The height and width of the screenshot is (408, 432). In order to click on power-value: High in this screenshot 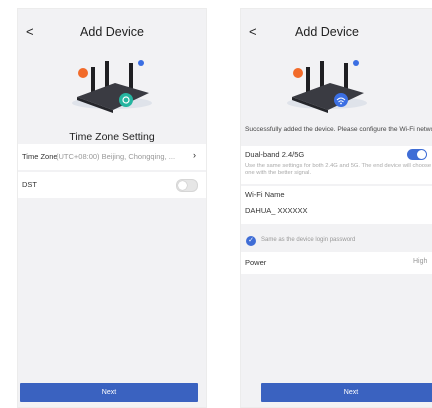, I will do `click(420, 261)`.